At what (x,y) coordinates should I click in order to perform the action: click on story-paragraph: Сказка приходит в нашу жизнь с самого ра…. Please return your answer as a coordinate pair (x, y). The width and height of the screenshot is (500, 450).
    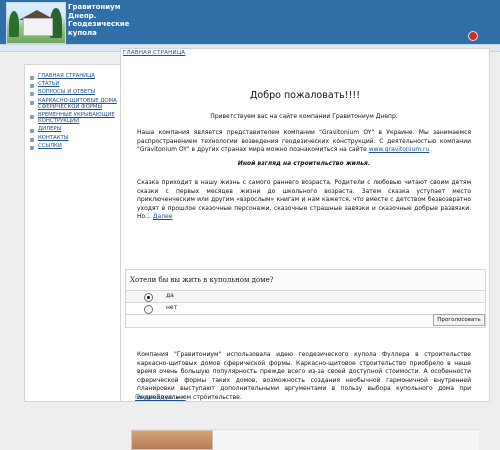
    Looking at the image, I should click on (304, 200).